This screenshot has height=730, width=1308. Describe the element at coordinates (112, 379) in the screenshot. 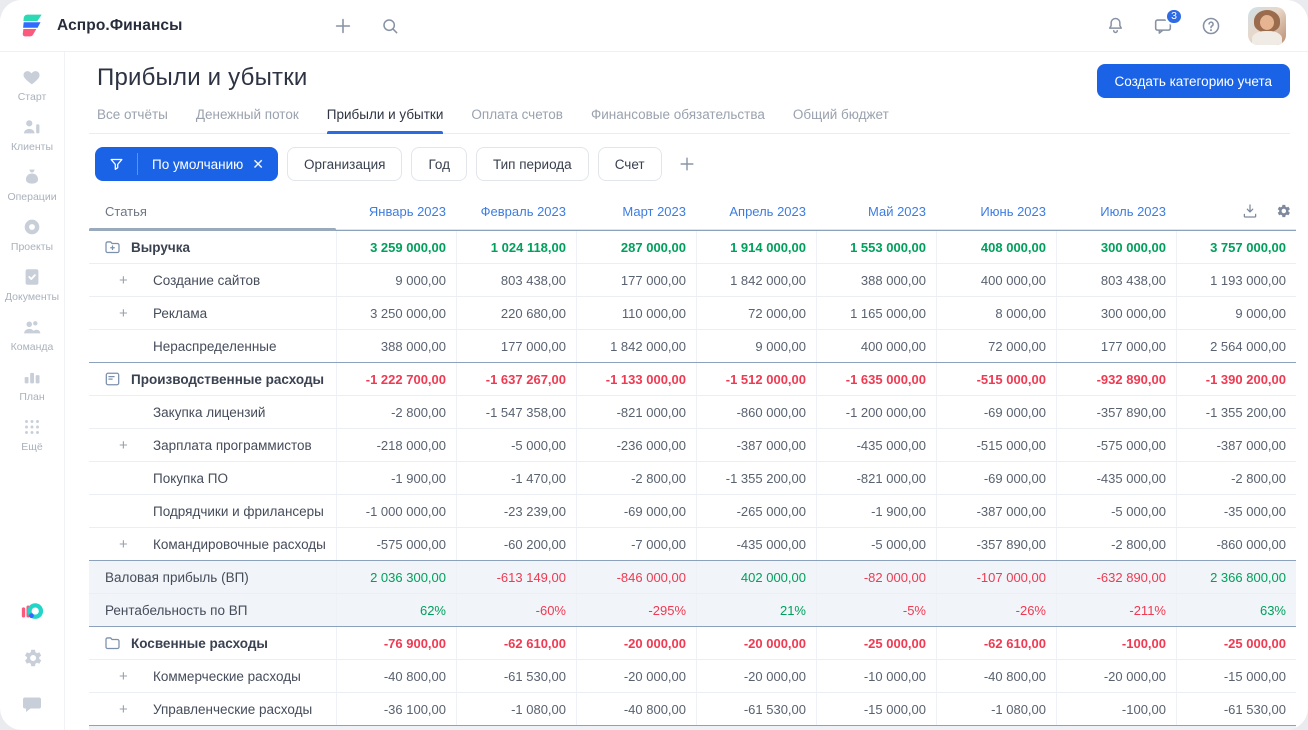

I see `note-icon` at that location.